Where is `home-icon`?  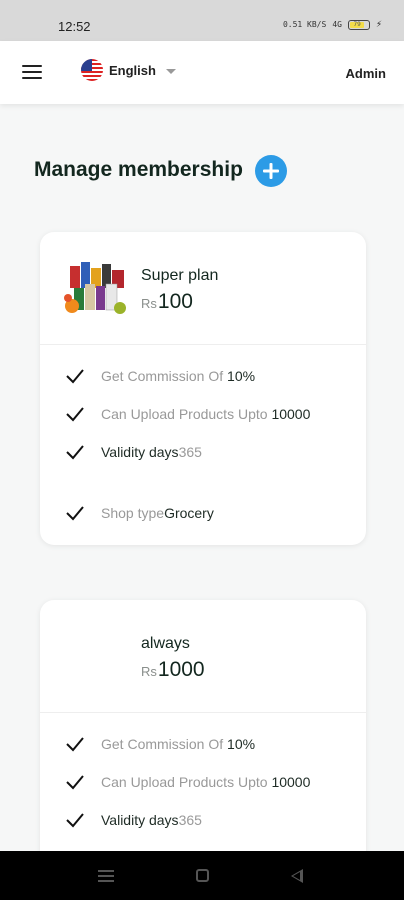 home-icon is located at coordinates (202, 875).